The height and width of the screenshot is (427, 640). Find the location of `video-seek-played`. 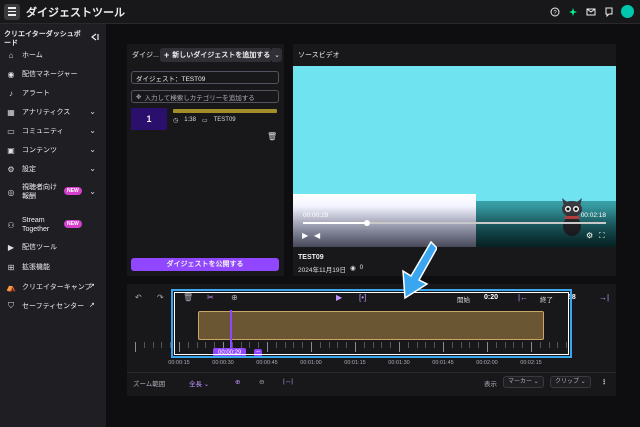

video-seek-played is located at coordinates (335, 223).